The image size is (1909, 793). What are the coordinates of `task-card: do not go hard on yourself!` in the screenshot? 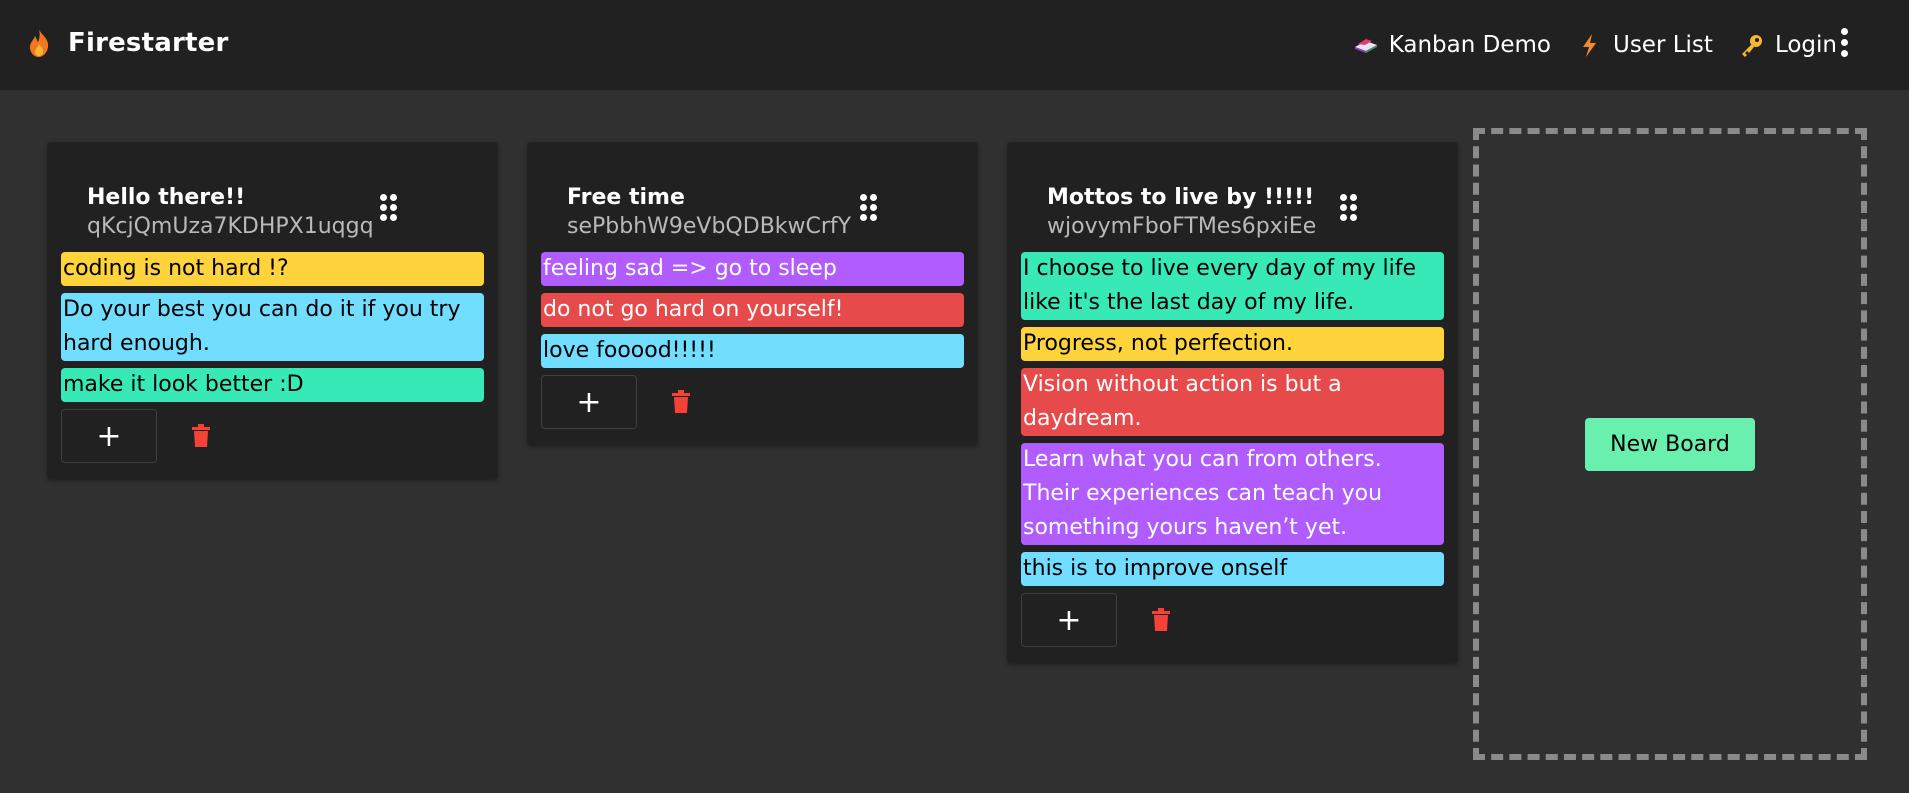 It's located at (752, 310).